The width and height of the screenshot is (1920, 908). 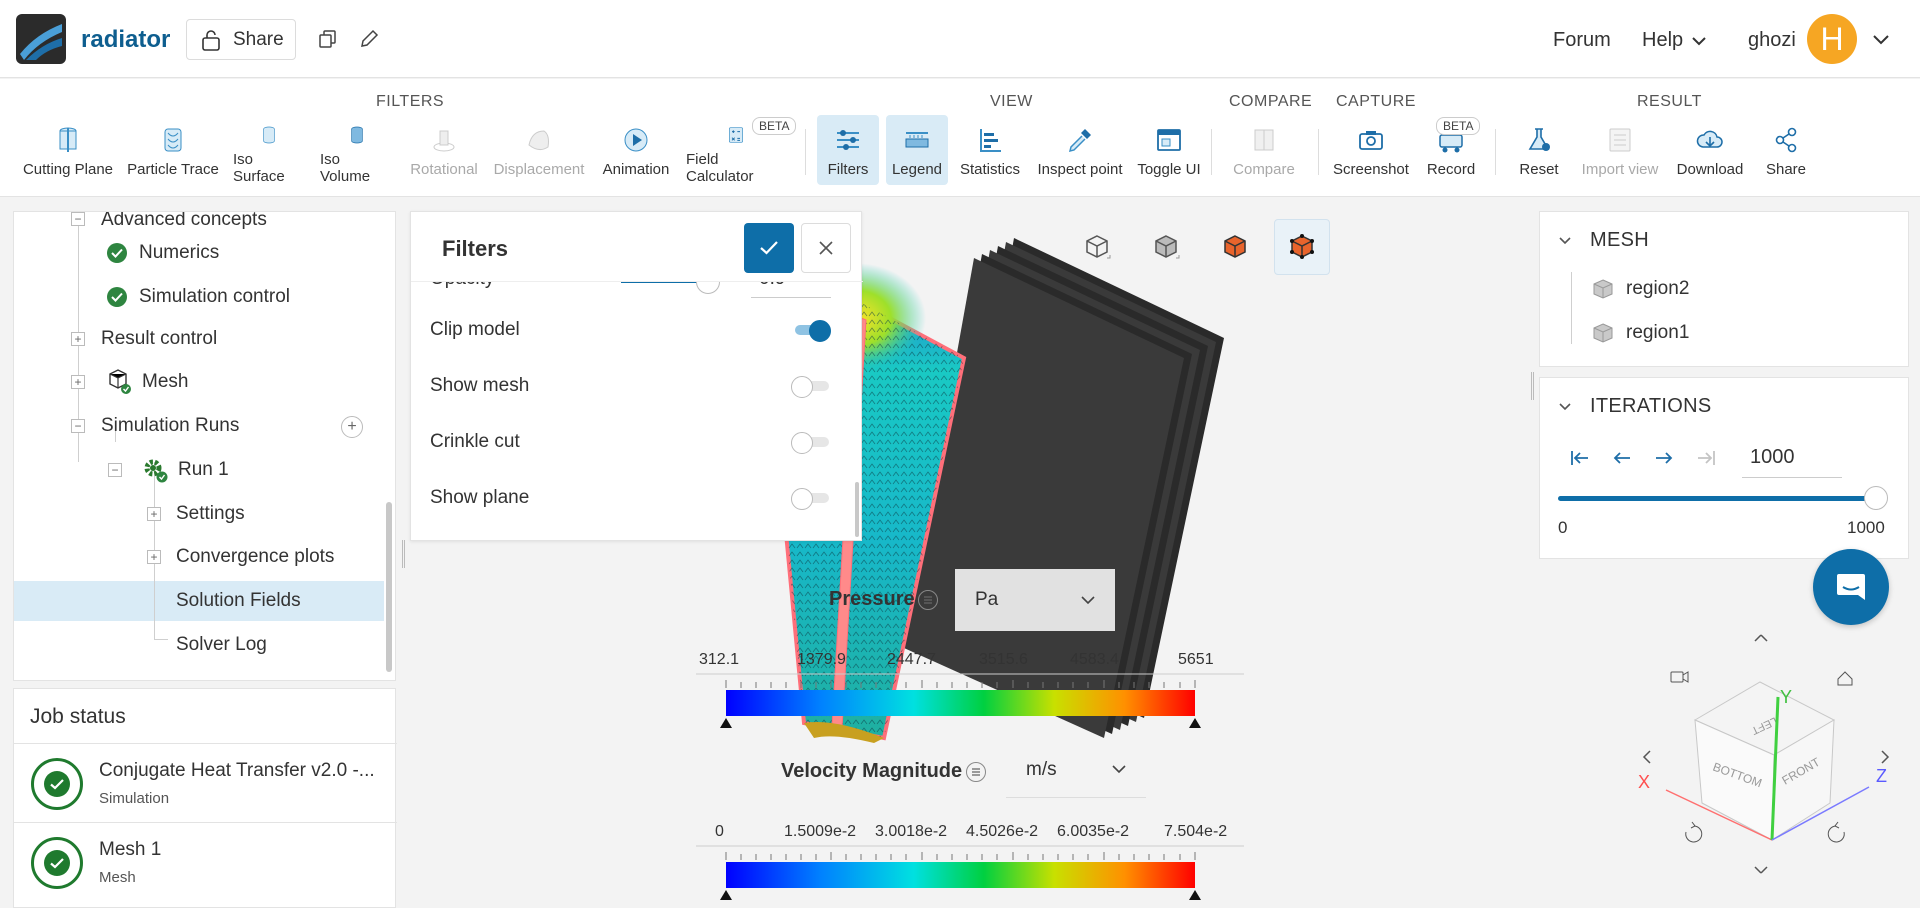 I want to click on left-panel-resize-handle, so click(x=403, y=554).